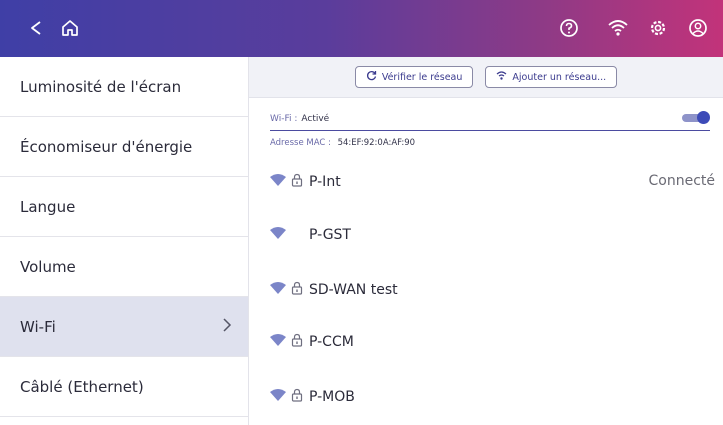 This screenshot has width=723, height=425. I want to click on network-name: P-CCM, so click(331, 342).